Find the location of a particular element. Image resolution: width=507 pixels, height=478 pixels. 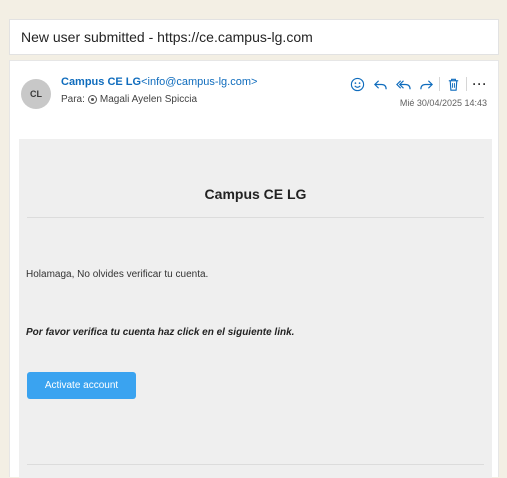

sender-name: Campus CE LG is located at coordinates (101, 82).